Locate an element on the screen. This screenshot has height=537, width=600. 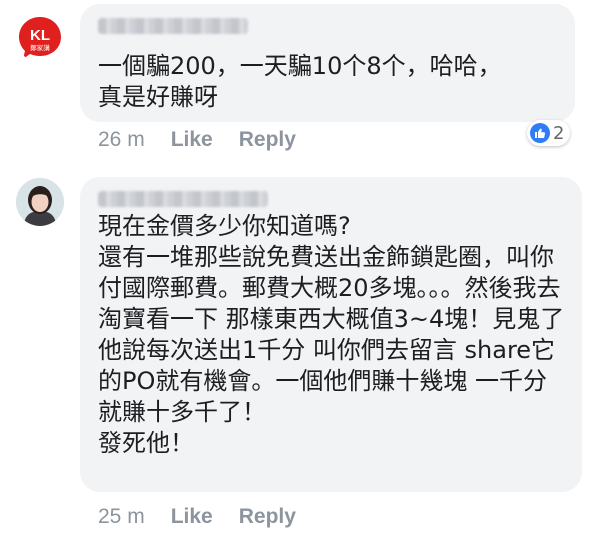
avatar-logo-text: KL is located at coordinates (40, 35).